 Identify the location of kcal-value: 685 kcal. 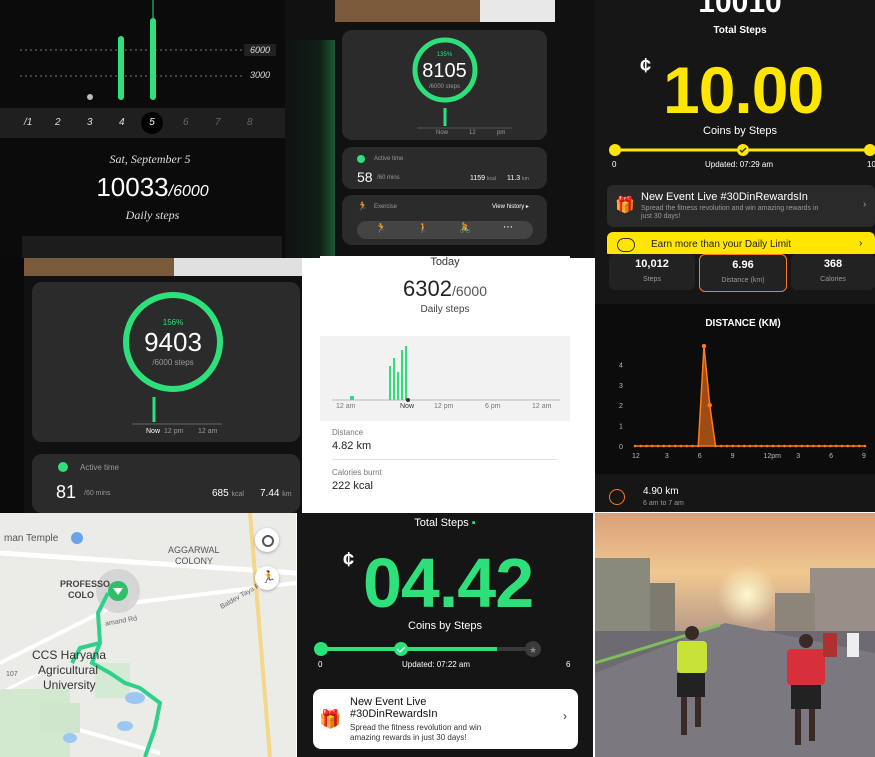
(228, 493).